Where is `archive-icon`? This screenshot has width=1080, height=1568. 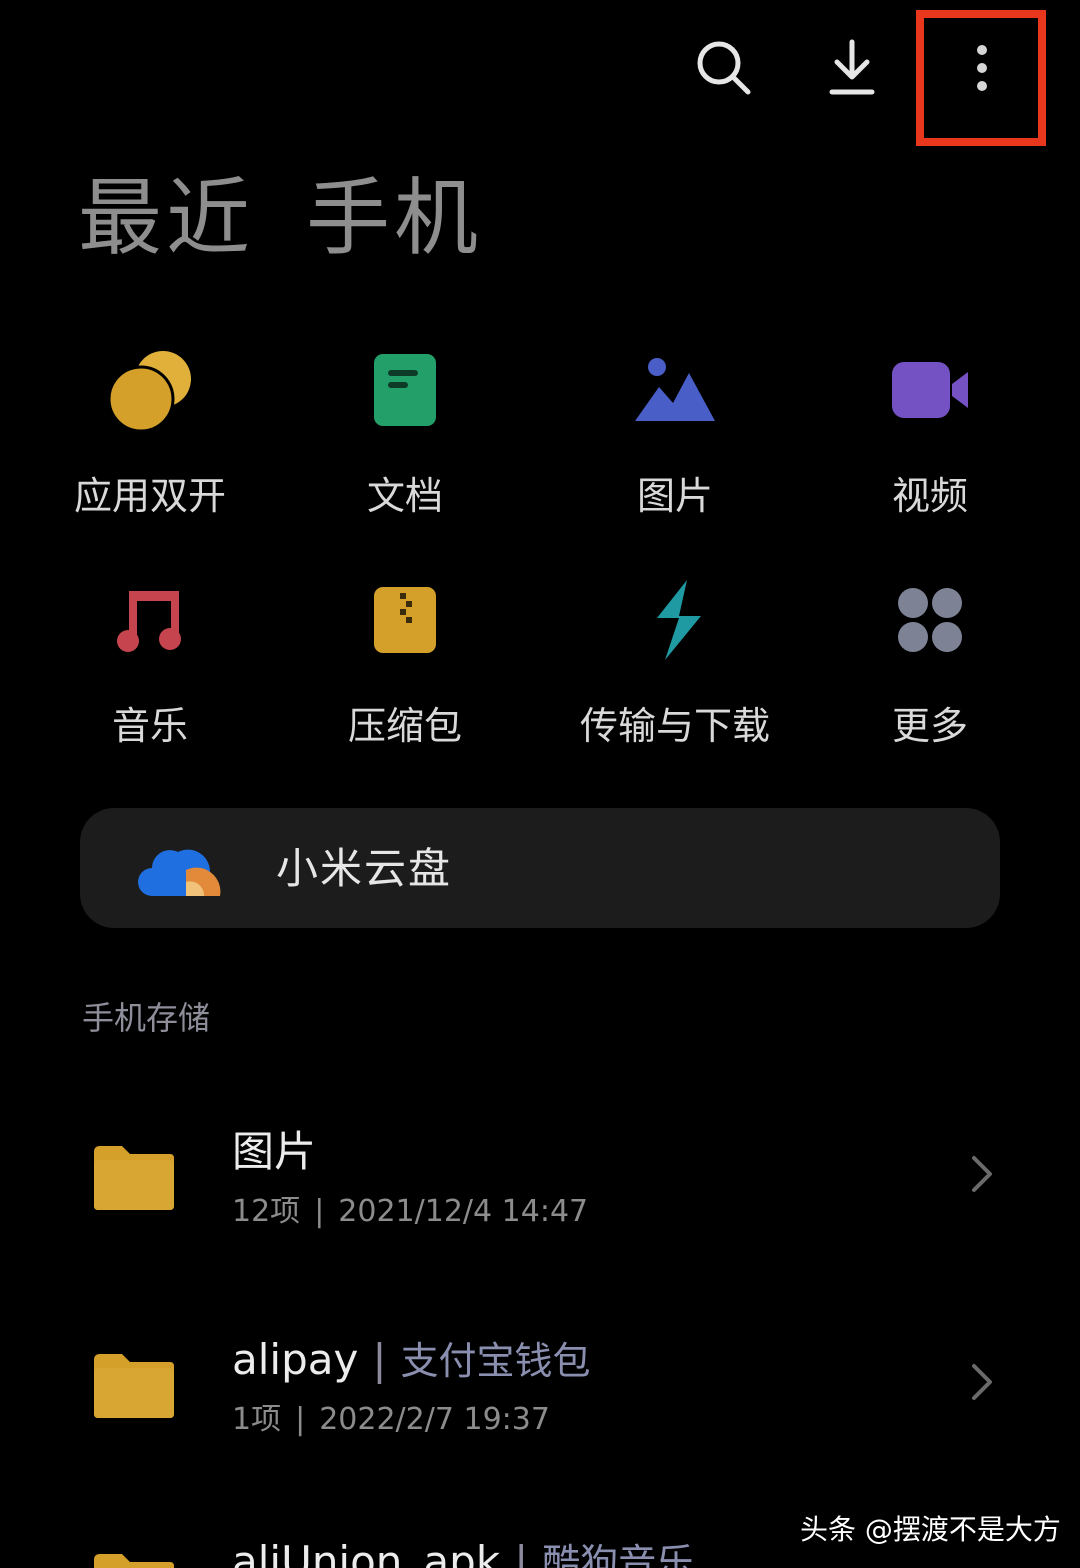 archive-icon is located at coordinates (405, 620).